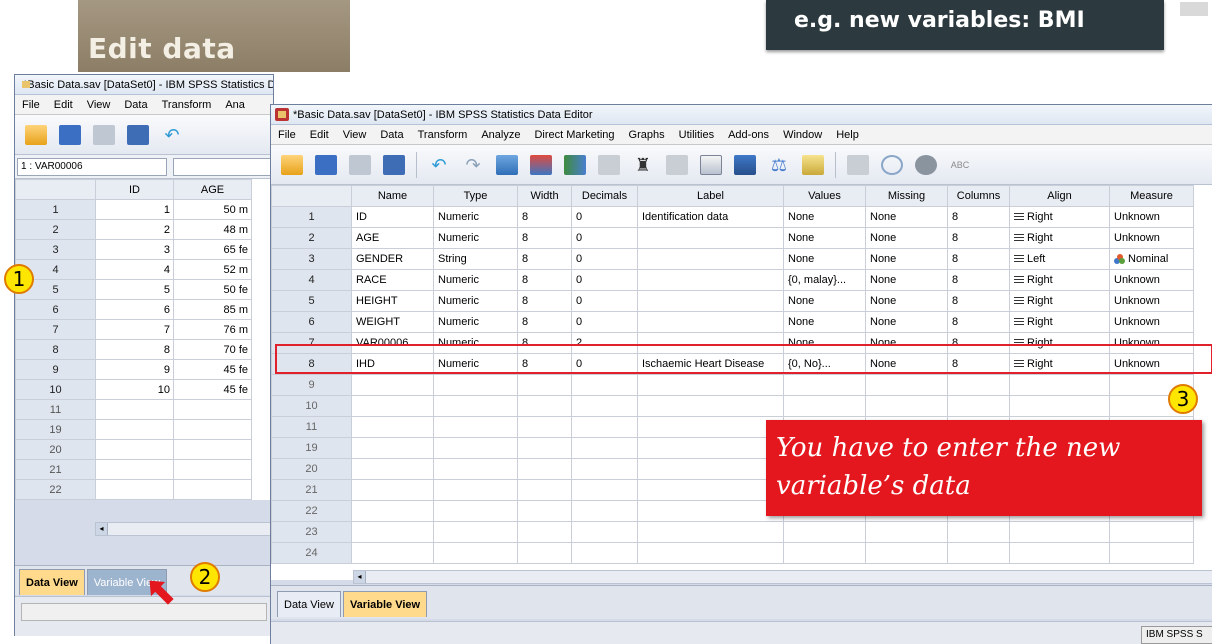  I want to click on select-cases-icon, so click(813, 165).